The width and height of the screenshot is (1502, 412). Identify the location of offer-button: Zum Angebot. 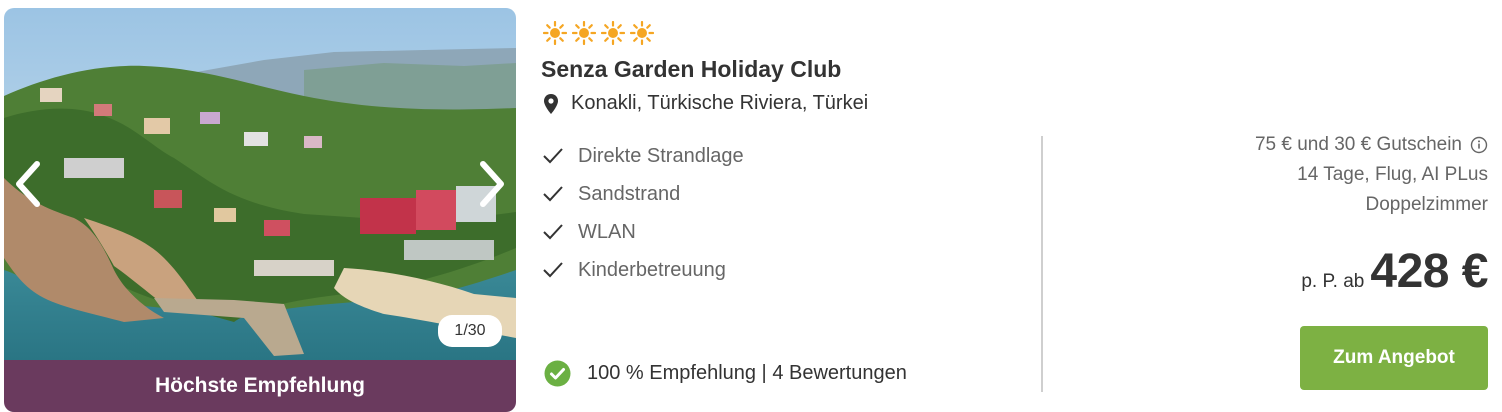
(1394, 358).